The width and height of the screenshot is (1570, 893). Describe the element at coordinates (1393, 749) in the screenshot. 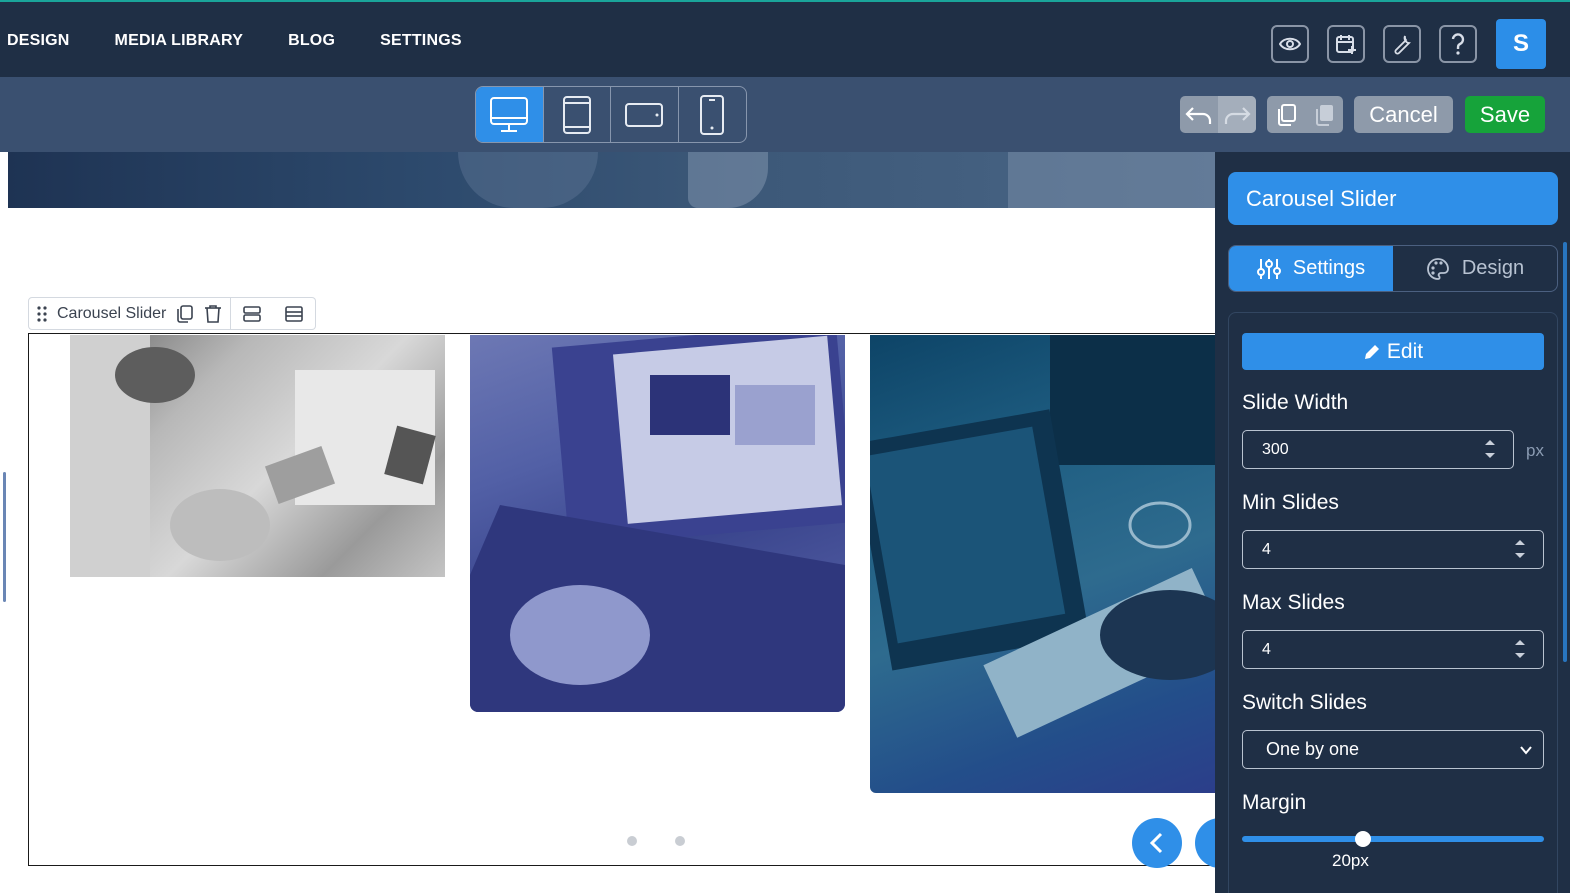

I see `switch-slides-select: One by one` at that location.